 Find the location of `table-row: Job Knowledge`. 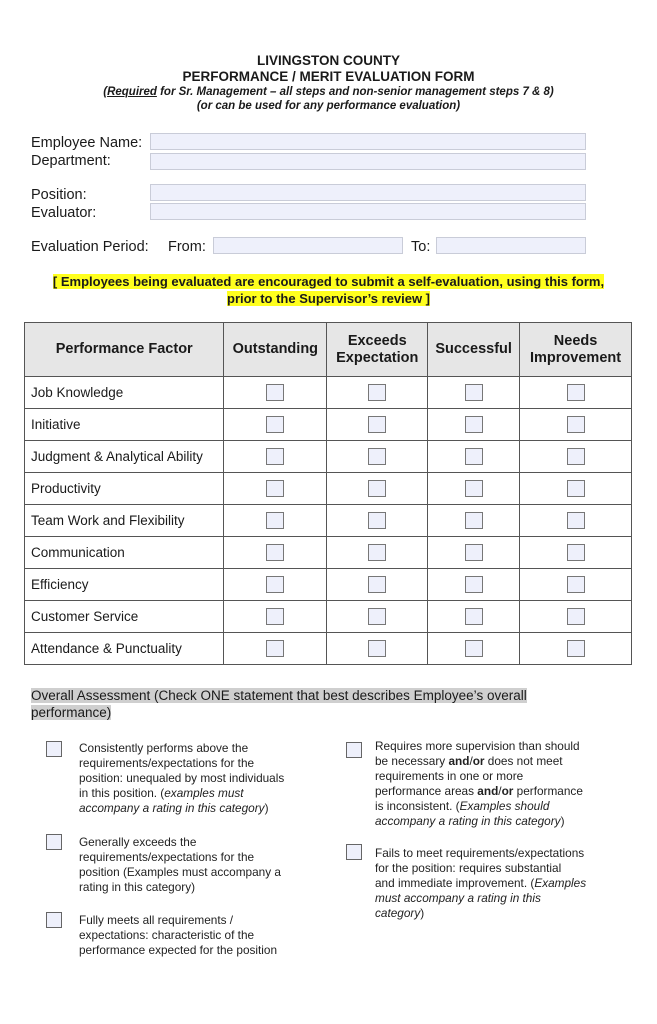

table-row: Job Knowledge is located at coordinates (327, 392).